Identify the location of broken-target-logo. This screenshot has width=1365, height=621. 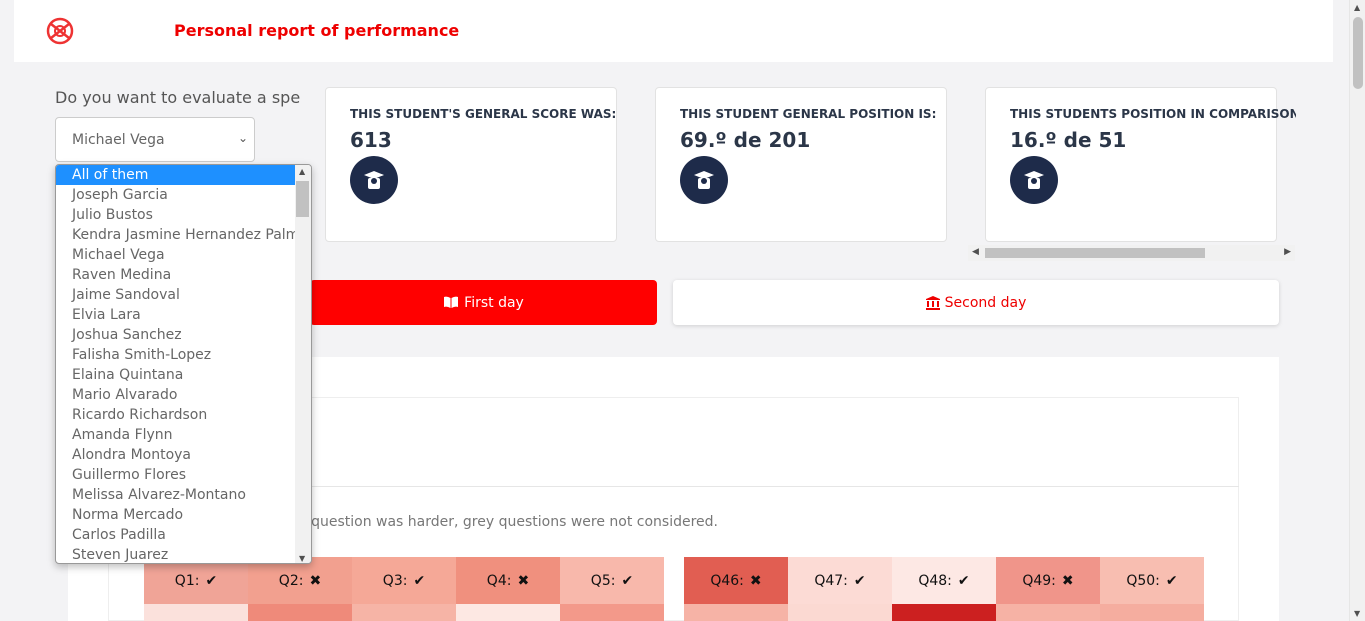
(60, 31).